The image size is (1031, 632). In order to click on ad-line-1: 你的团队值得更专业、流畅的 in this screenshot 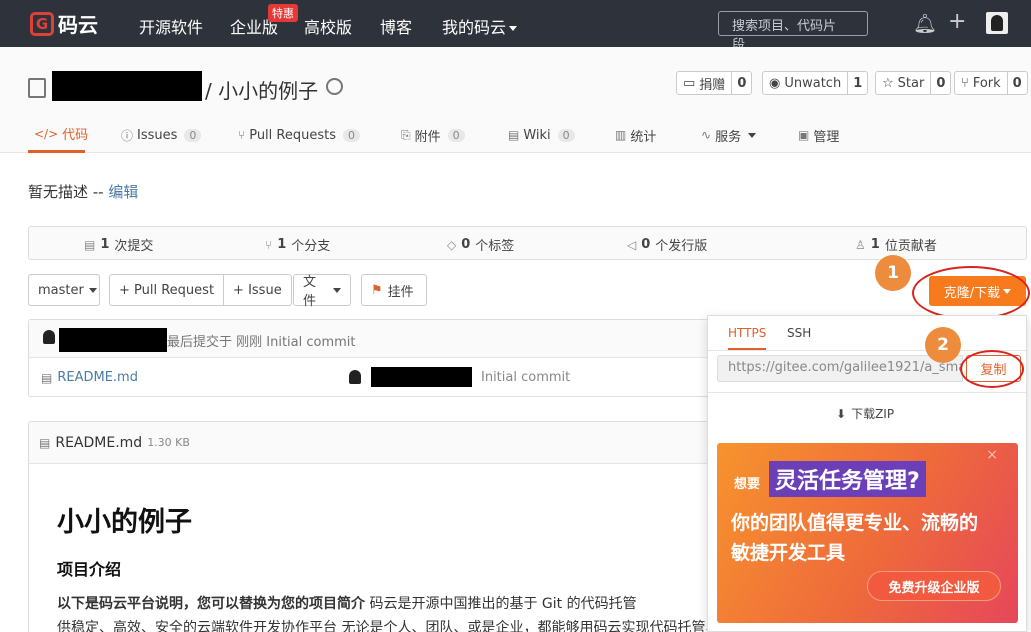, I will do `click(855, 523)`.